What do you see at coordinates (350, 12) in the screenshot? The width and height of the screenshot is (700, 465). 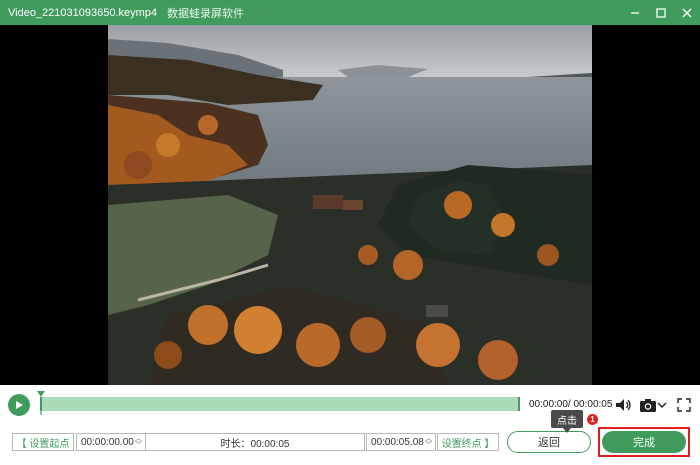 I see `title-bar: Video_221031093650.keymp4 数据蛙录屏软件` at bounding box center [350, 12].